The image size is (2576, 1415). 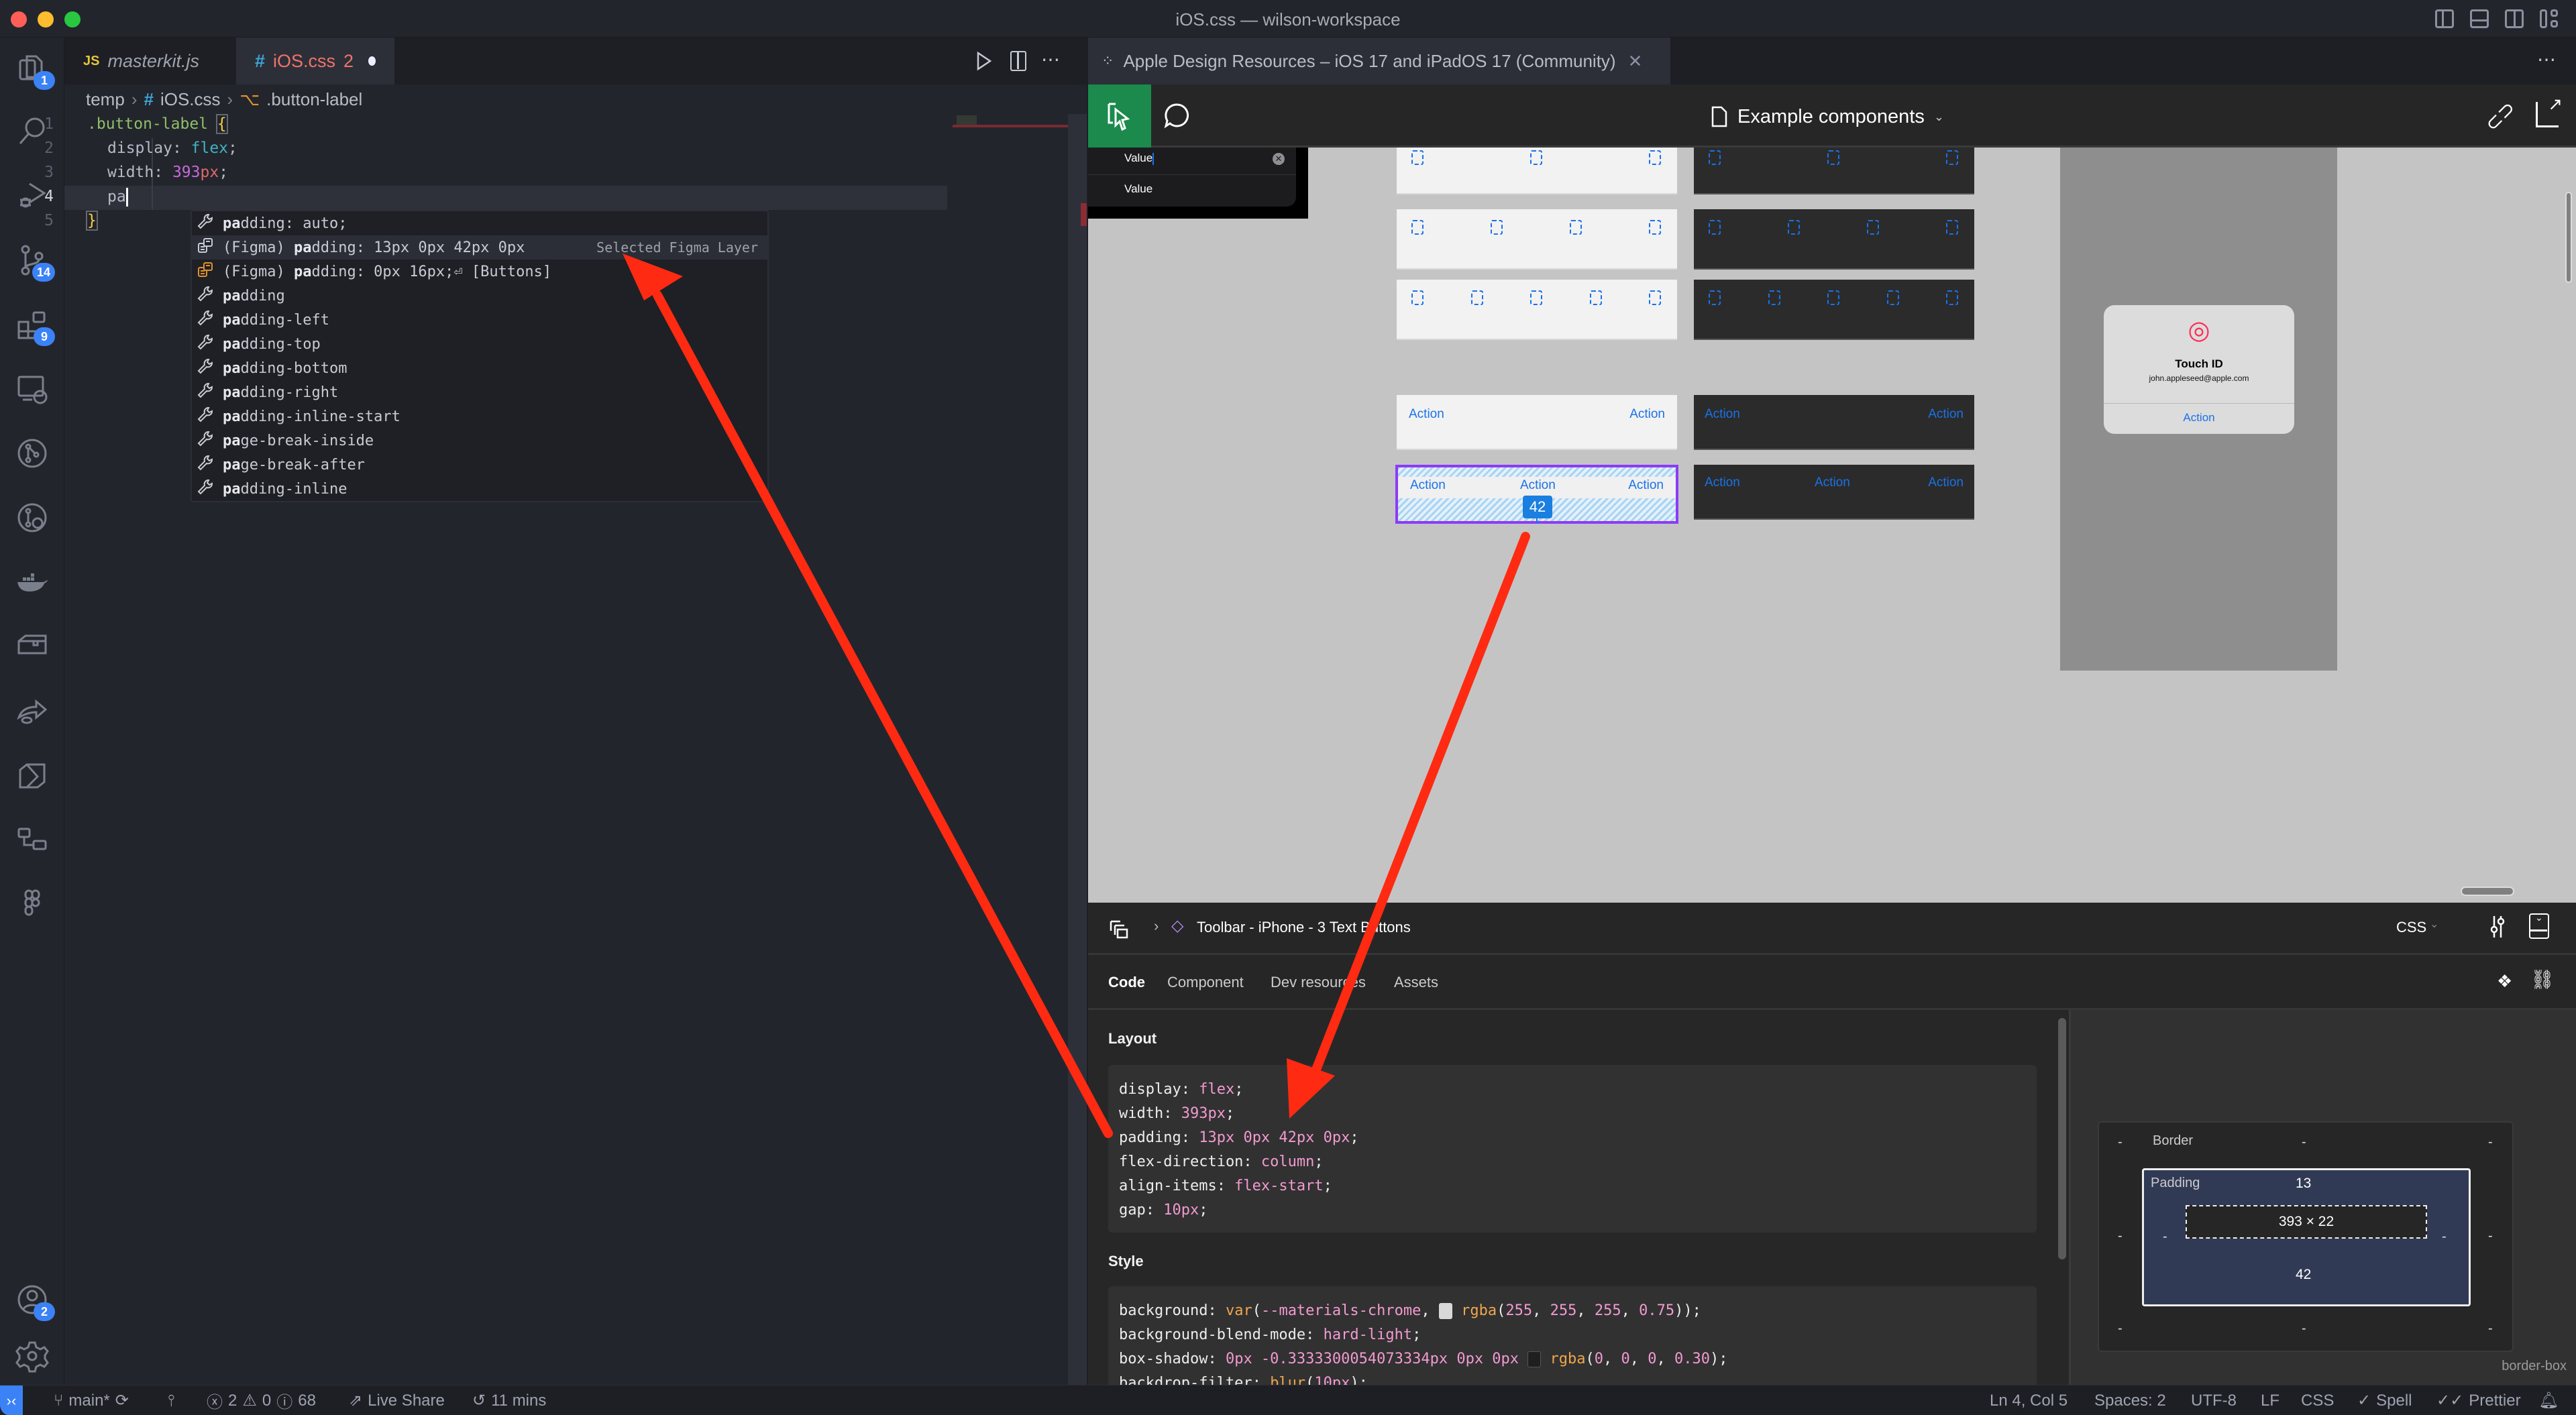 What do you see at coordinates (2214, 1400) in the screenshot?
I see `encoding-status: UTF-8` at bounding box center [2214, 1400].